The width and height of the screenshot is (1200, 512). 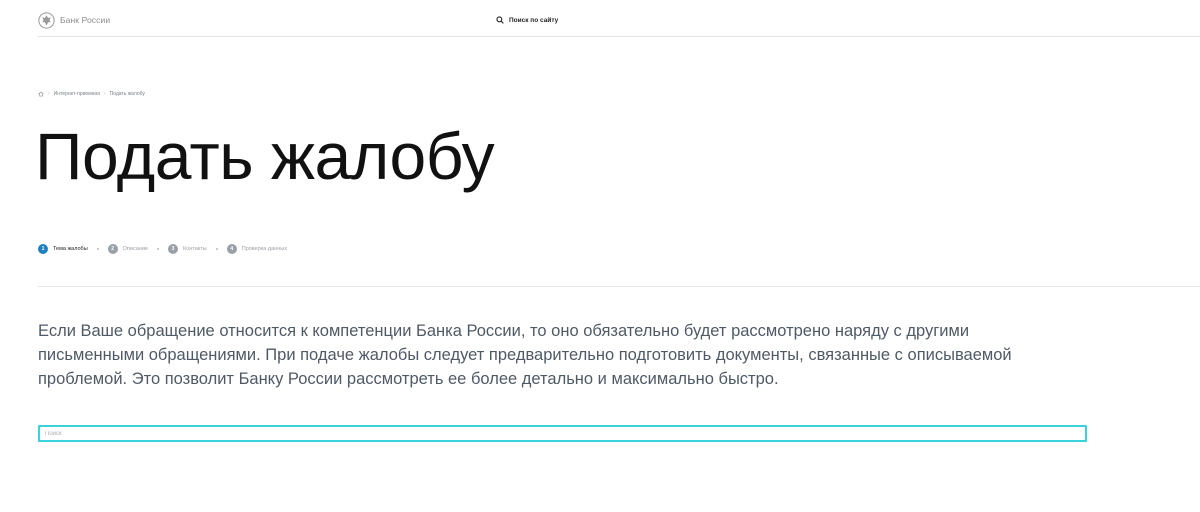 I want to click on section-divider, so click(x=619, y=286).